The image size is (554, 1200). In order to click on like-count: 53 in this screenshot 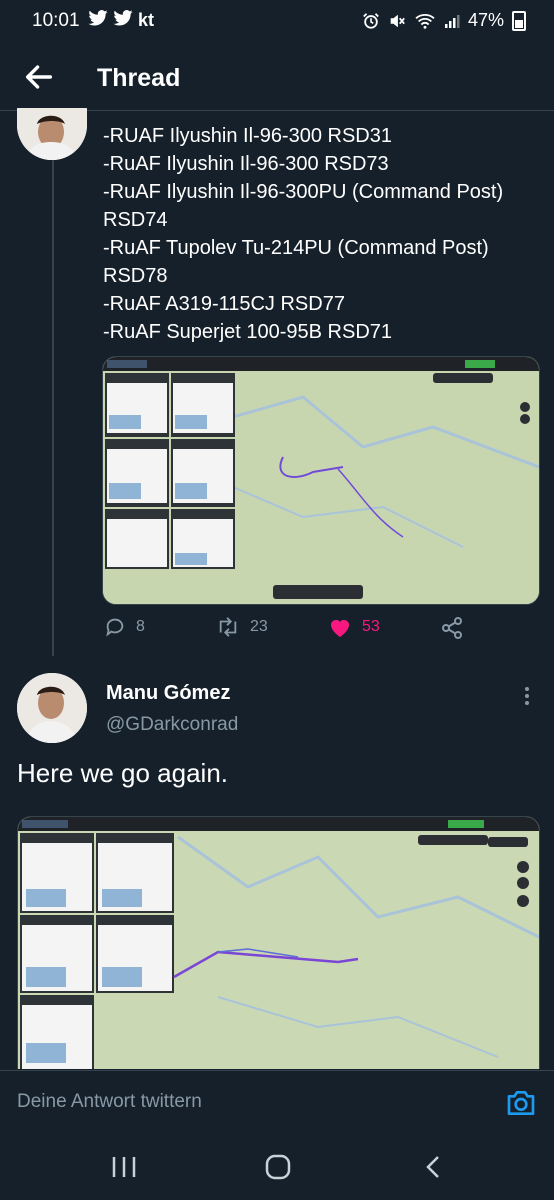, I will do `click(371, 626)`.